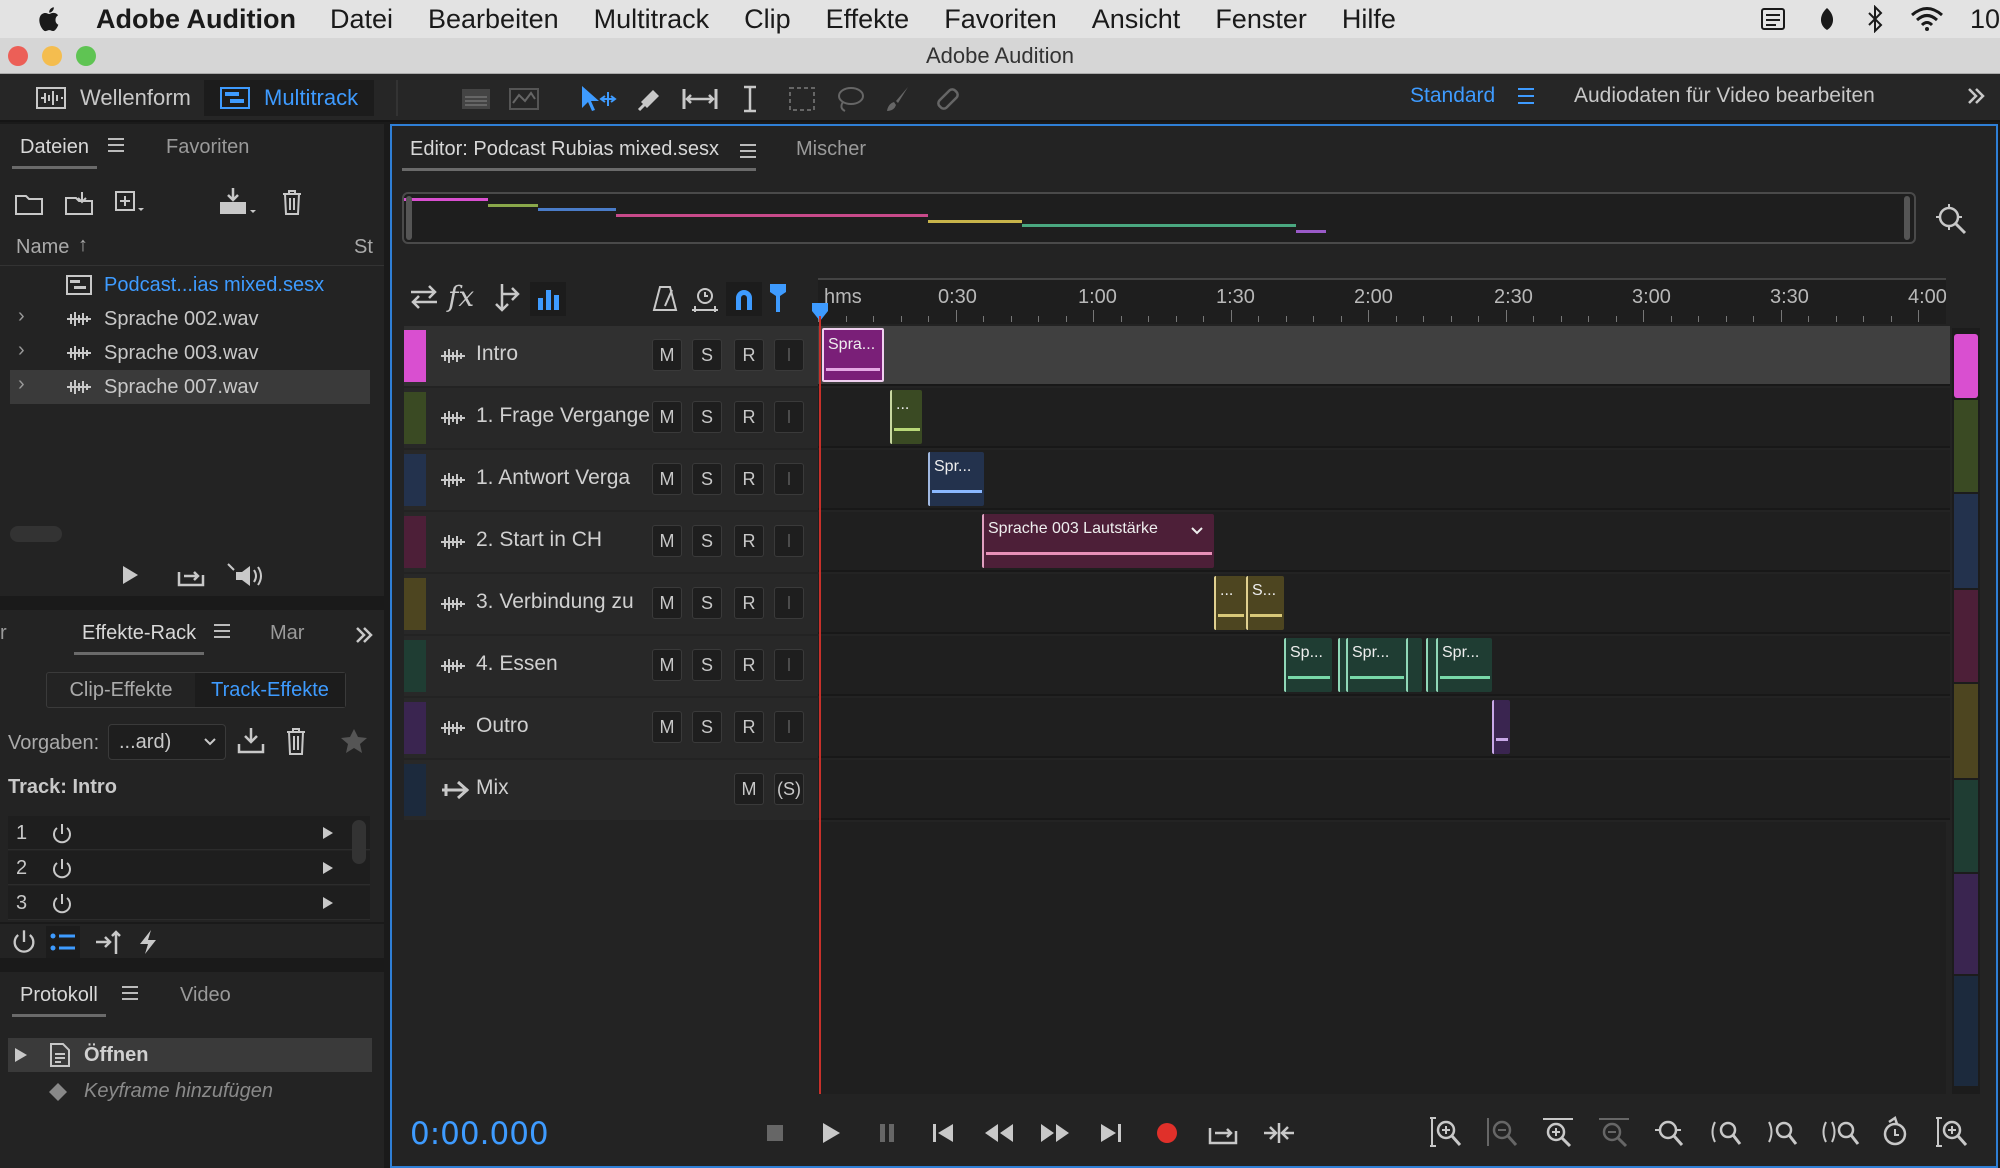 This screenshot has height=1168, width=2000. Describe the element at coordinates (409, 218) in the screenshot. I see `overview-left-handle` at that location.